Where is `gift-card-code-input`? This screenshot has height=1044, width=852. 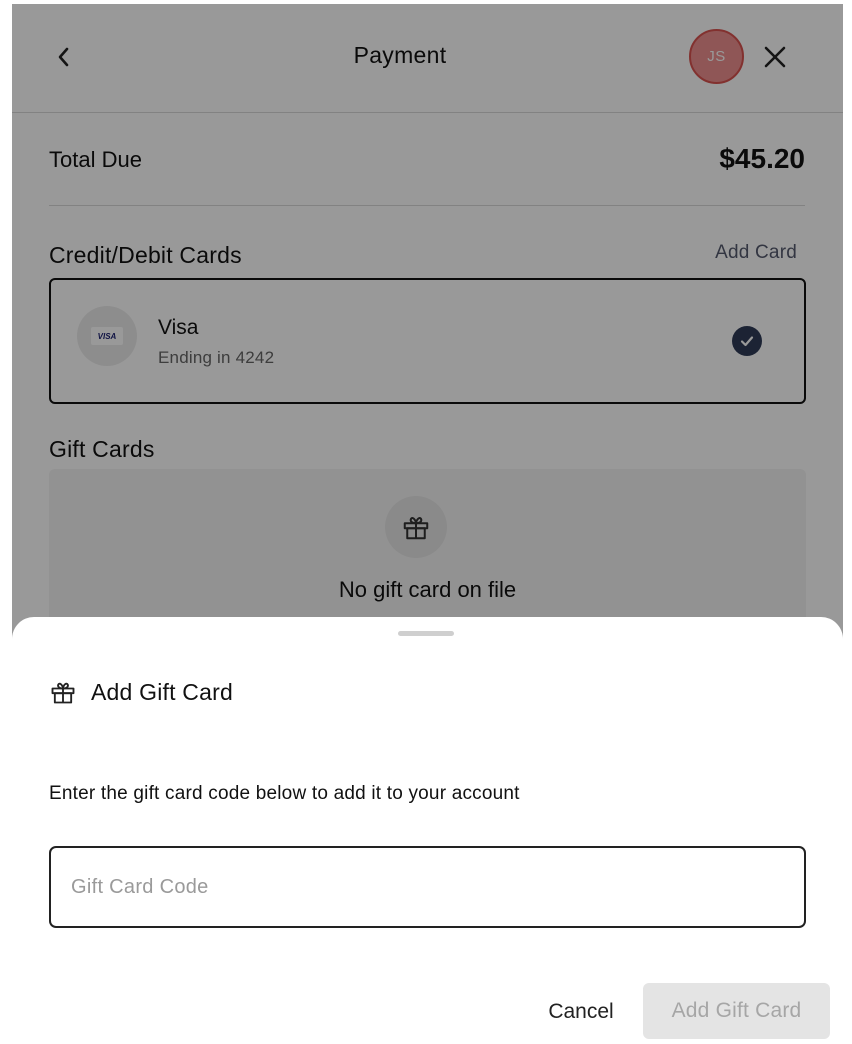 gift-card-code-input is located at coordinates (427, 887).